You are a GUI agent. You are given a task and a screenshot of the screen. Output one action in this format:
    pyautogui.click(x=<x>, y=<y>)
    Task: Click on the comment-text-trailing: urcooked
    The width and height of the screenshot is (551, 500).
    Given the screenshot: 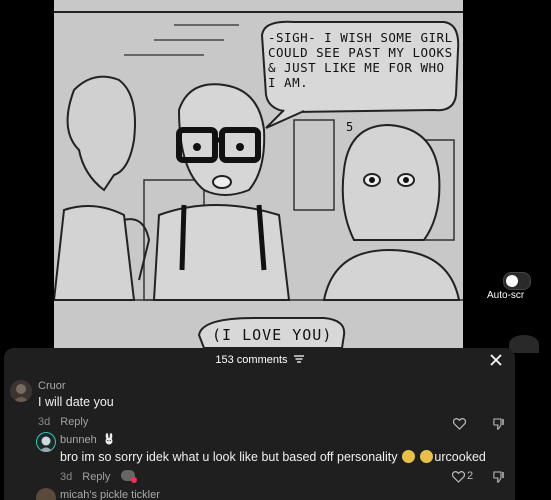 What is the action you would take?
    pyautogui.click(x=460, y=457)
    